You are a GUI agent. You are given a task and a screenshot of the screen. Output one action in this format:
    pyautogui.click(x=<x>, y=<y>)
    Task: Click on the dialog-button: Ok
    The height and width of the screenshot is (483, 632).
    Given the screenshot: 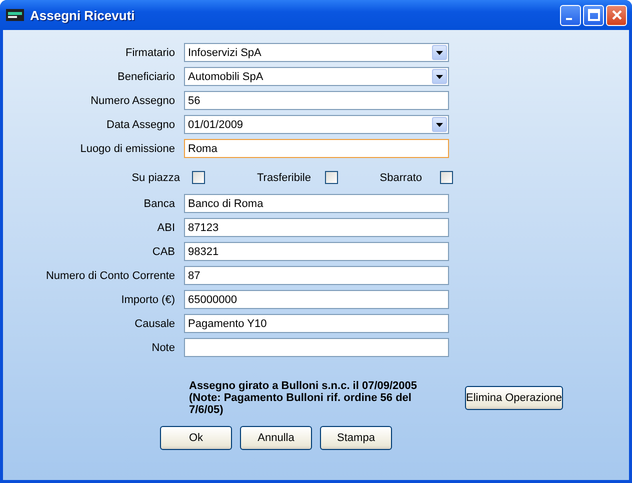 What is the action you would take?
    pyautogui.click(x=196, y=438)
    